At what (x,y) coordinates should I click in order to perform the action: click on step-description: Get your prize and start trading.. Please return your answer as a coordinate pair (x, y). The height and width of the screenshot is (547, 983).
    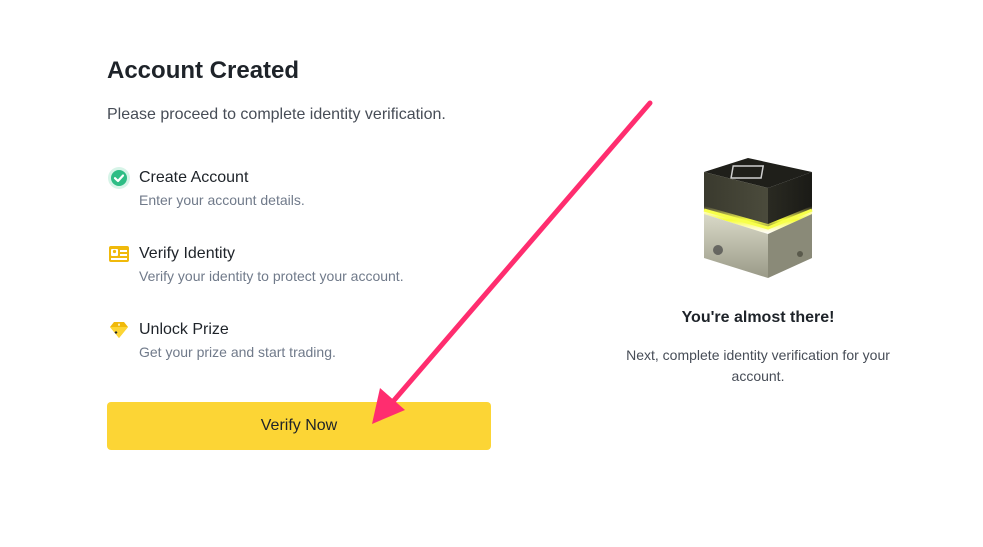
    Looking at the image, I should click on (237, 352).